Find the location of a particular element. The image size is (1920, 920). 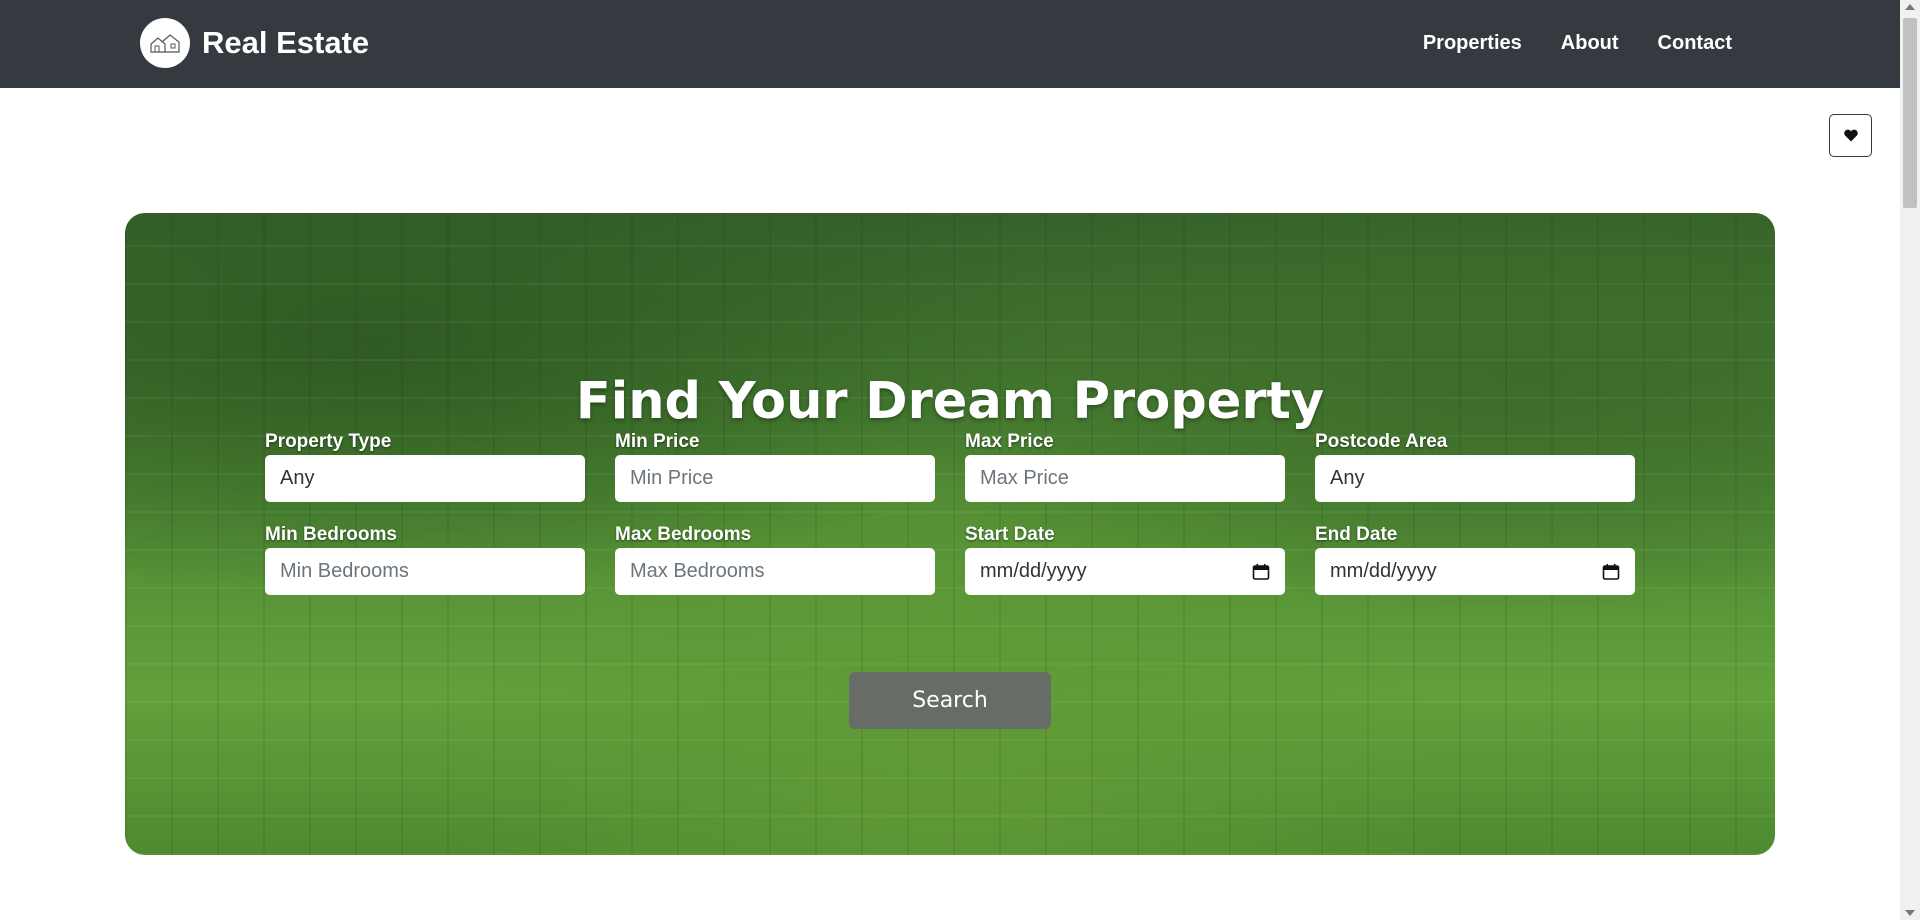

min-price-field: Min Price is located at coordinates (775, 466).